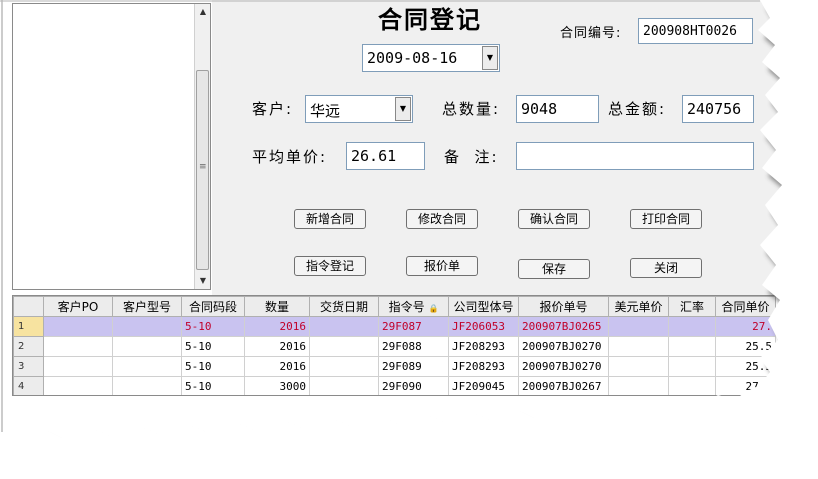 This screenshot has width=818, height=479. What do you see at coordinates (413, 366) in the screenshot?
I see `cell-order: 29F089` at bounding box center [413, 366].